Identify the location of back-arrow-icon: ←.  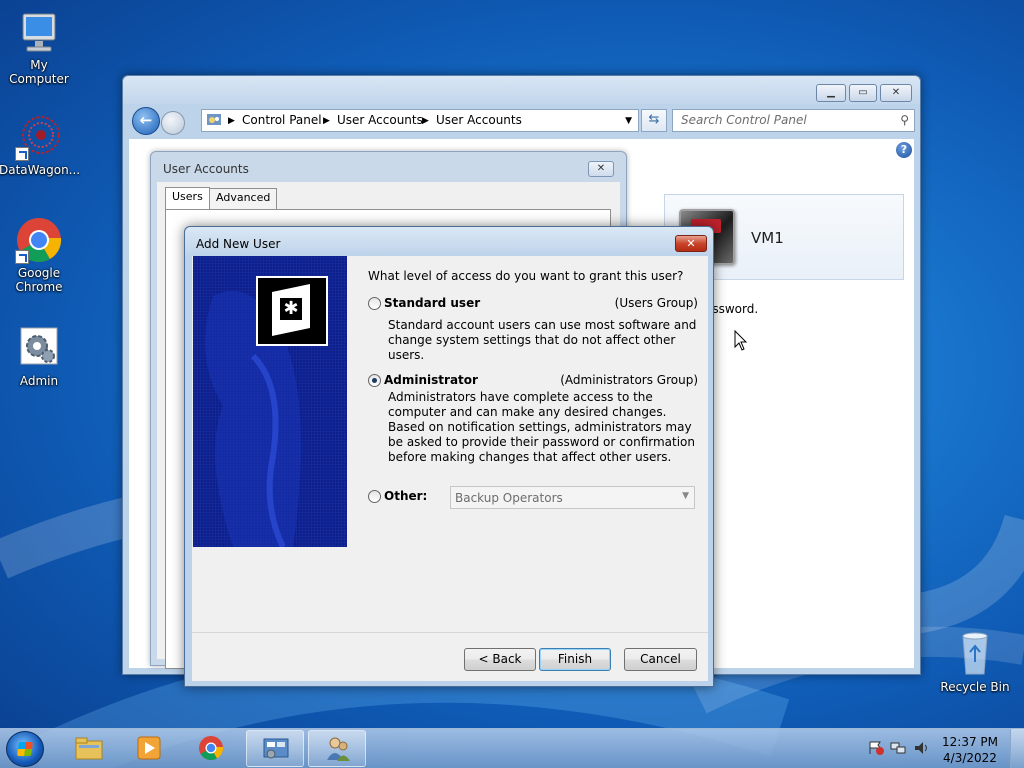
(146, 121).